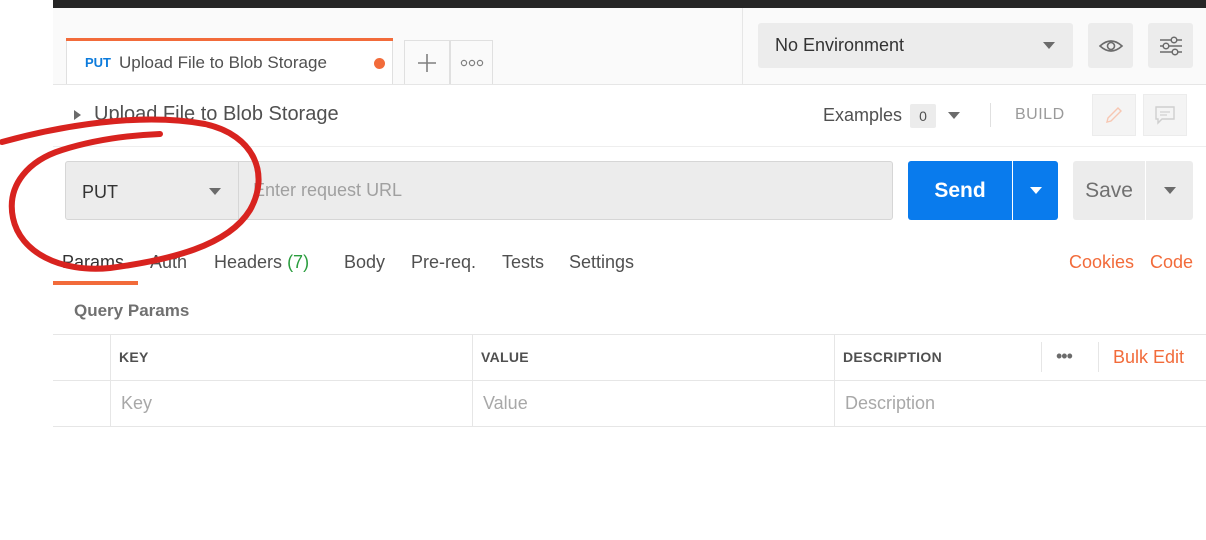 This screenshot has height=540, width=1206. I want to click on send-button: Send, so click(960, 190).